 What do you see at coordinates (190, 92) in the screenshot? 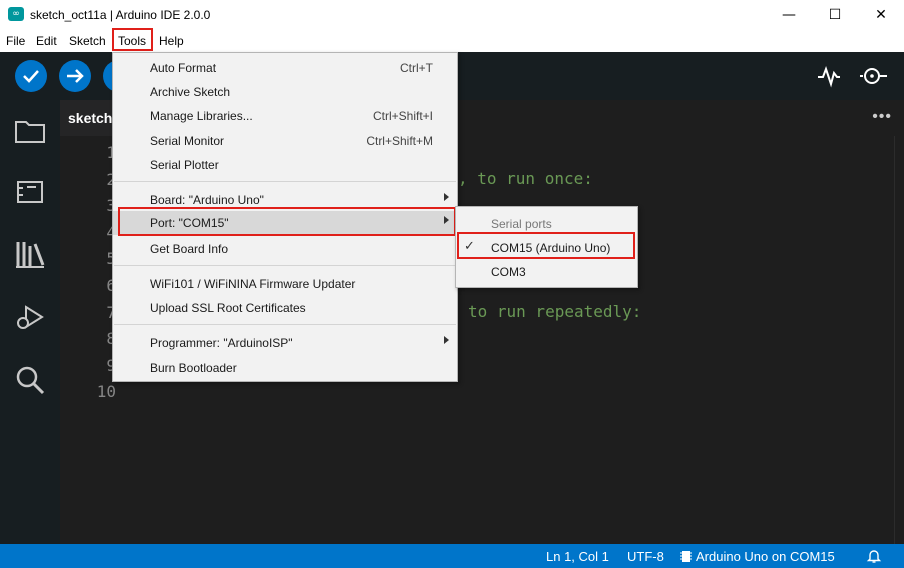
I see `menu-item-label: Archive Sketch` at bounding box center [190, 92].